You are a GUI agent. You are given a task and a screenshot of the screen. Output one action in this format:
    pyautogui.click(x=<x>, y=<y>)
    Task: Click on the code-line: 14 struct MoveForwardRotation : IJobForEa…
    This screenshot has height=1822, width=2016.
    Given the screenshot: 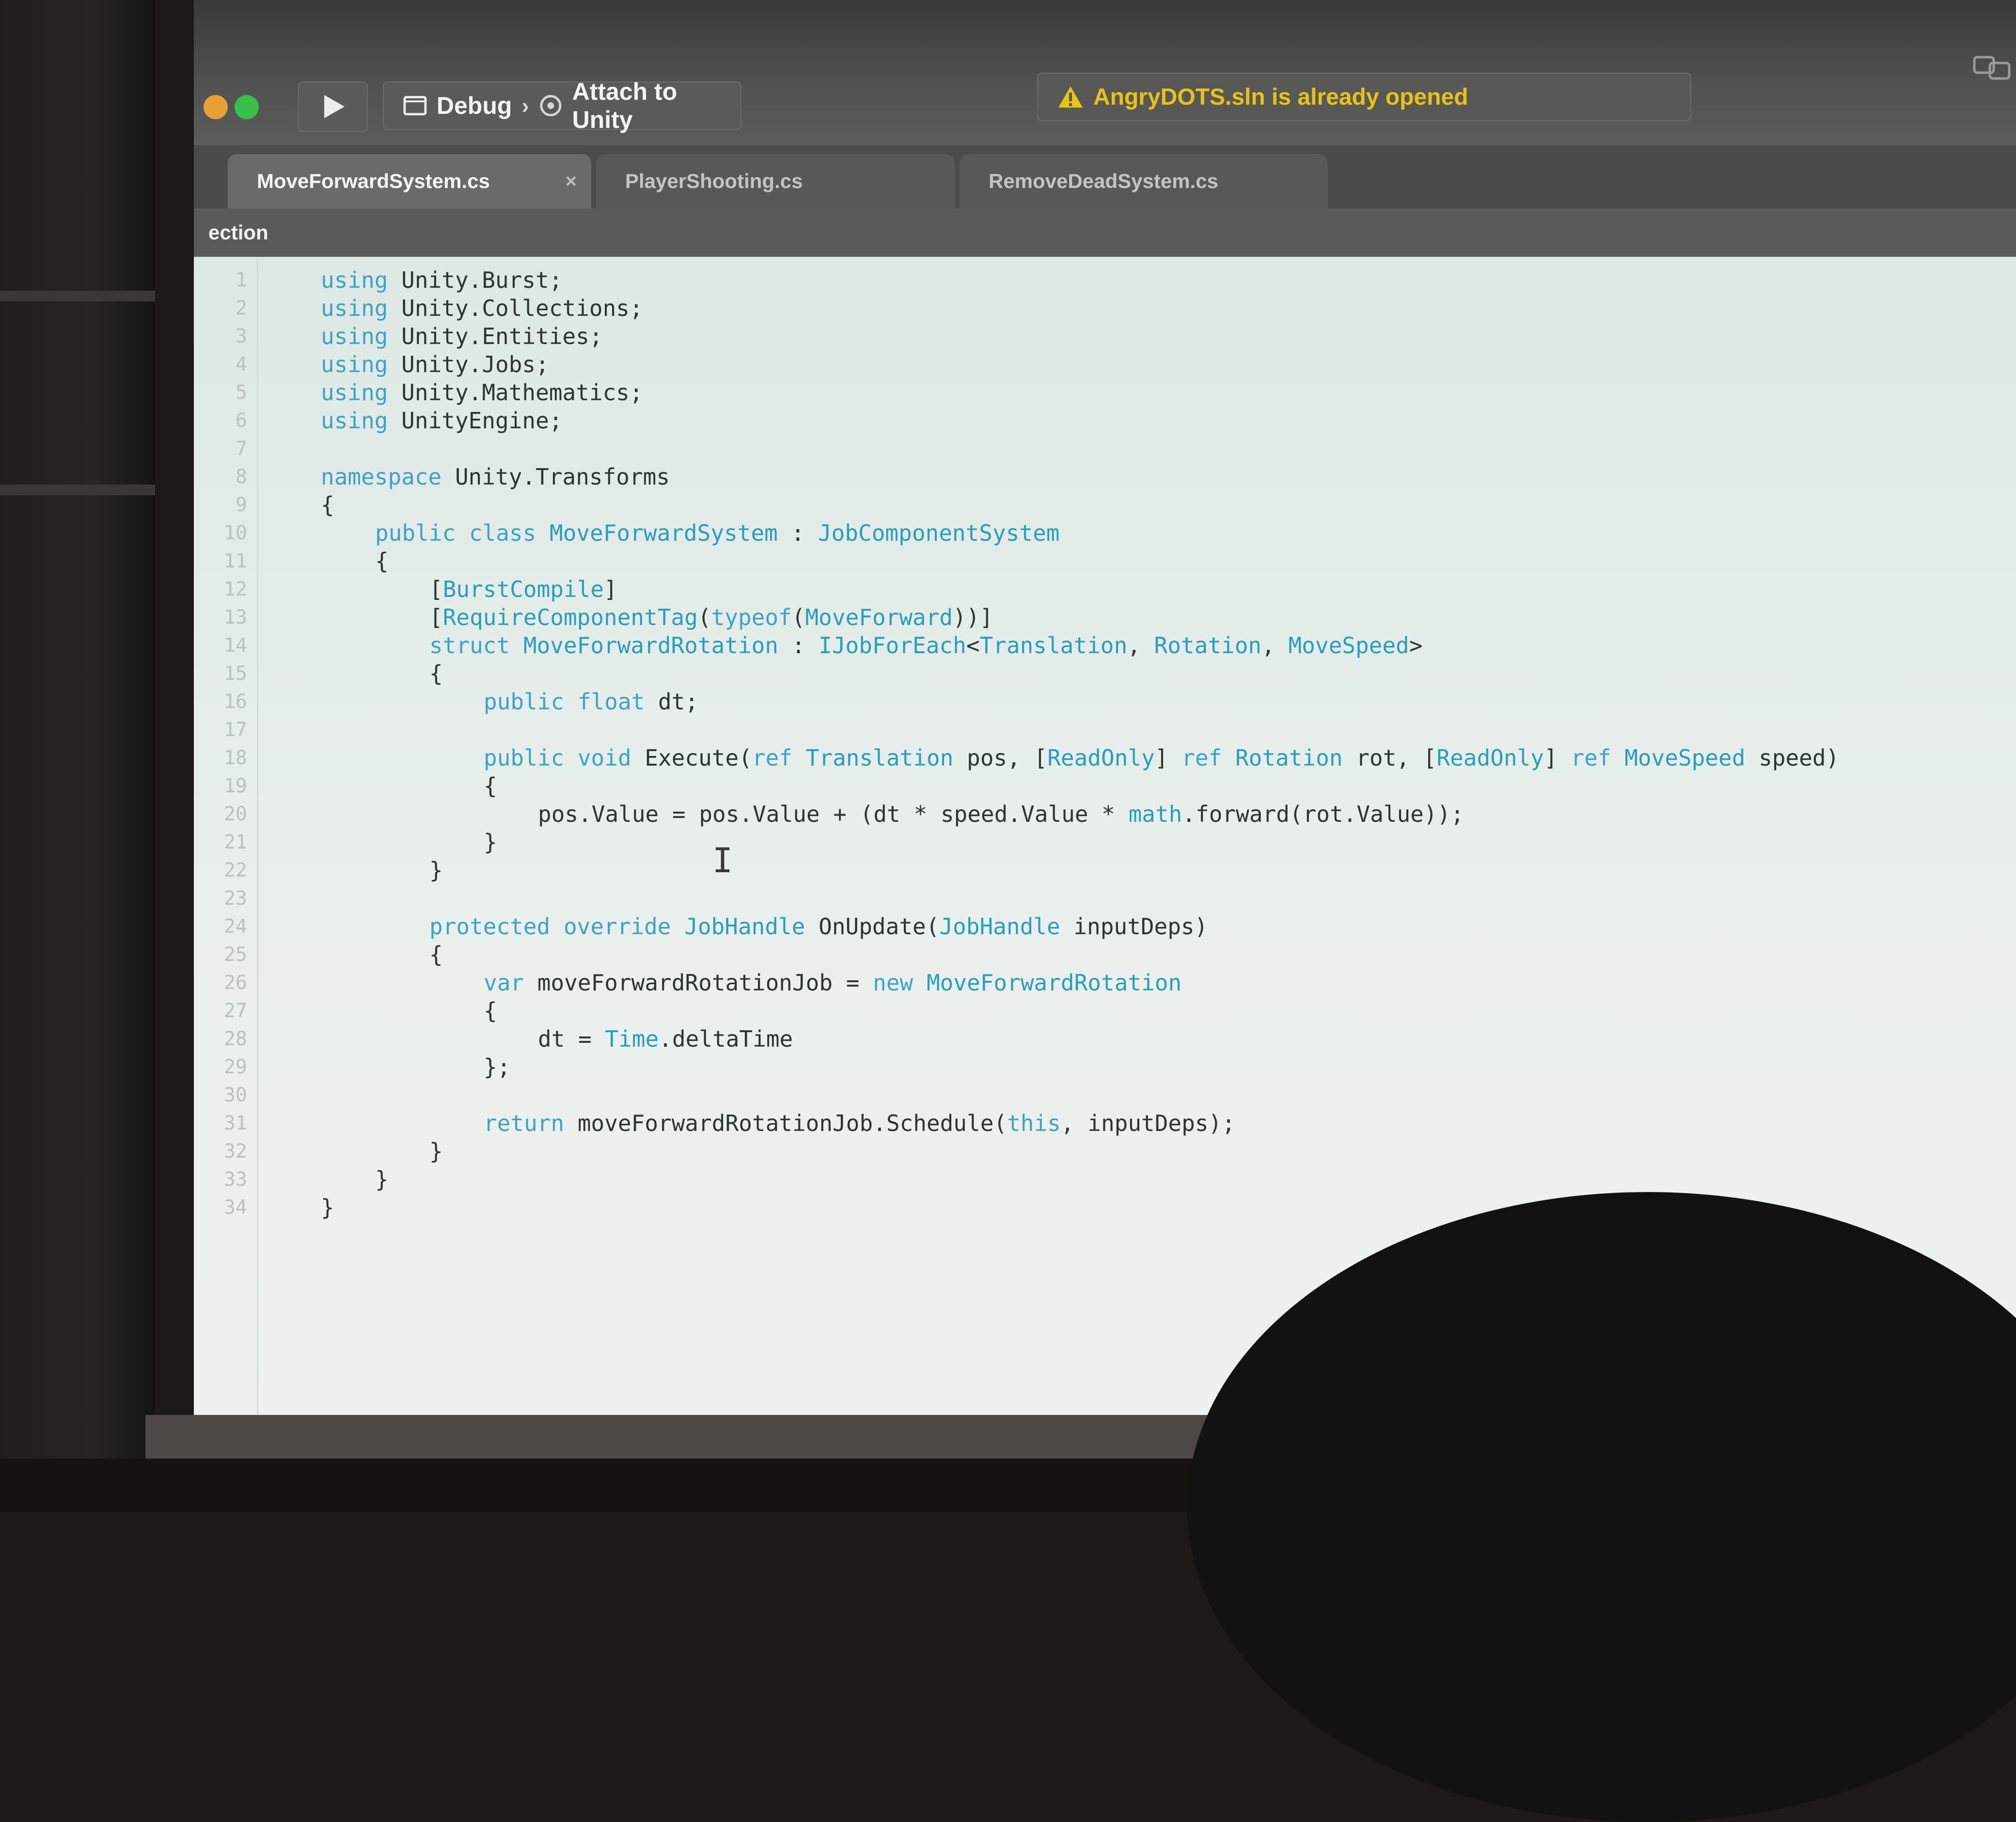 What is the action you would take?
    pyautogui.click(x=1105, y=645)
    